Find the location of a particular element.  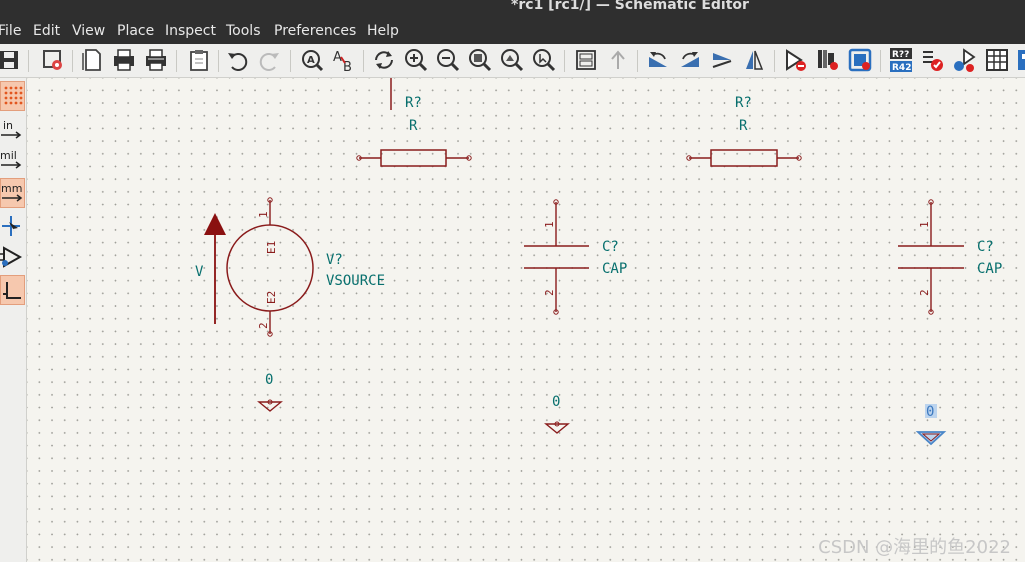

ground-symbol-2: 0 is located at coordinates (557, 414).